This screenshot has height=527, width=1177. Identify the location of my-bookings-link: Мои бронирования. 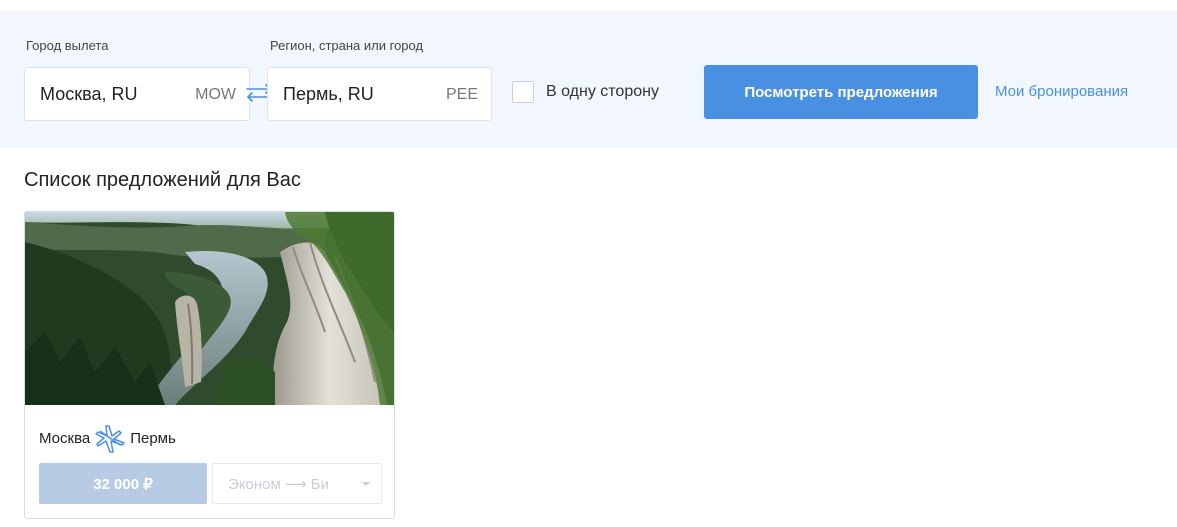
(1061, 91).